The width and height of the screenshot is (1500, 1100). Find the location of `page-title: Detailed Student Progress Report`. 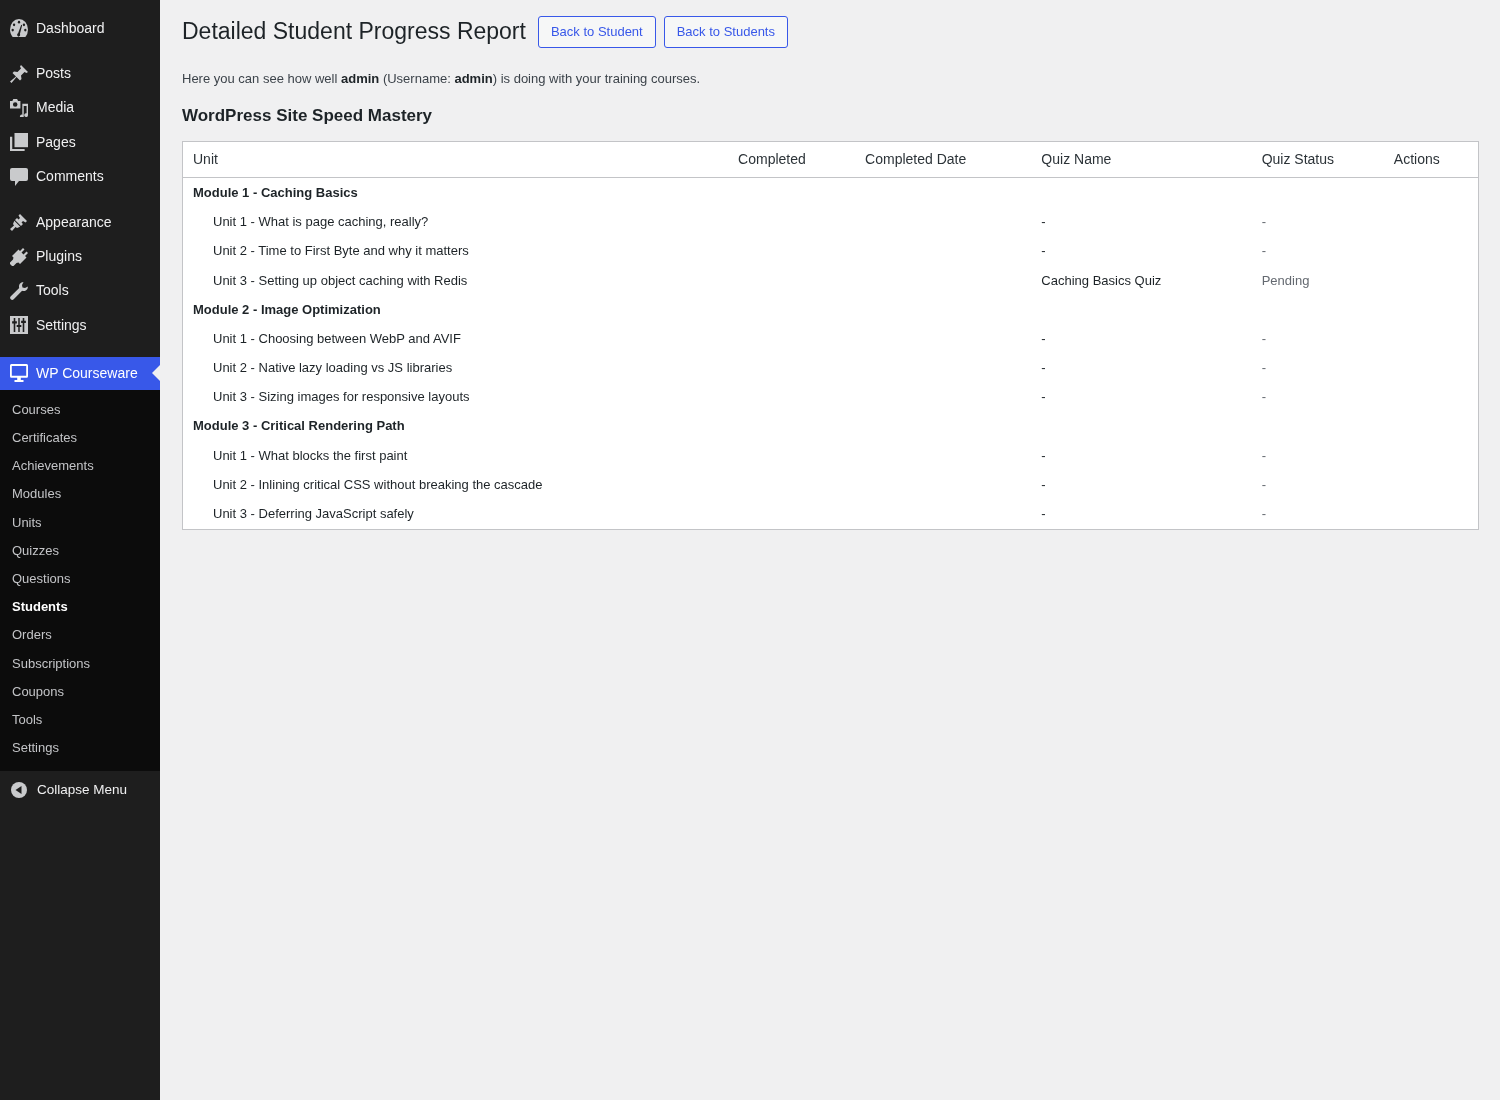

page-title: Detailed Student Progress Report is located at coordinates (354, 32).